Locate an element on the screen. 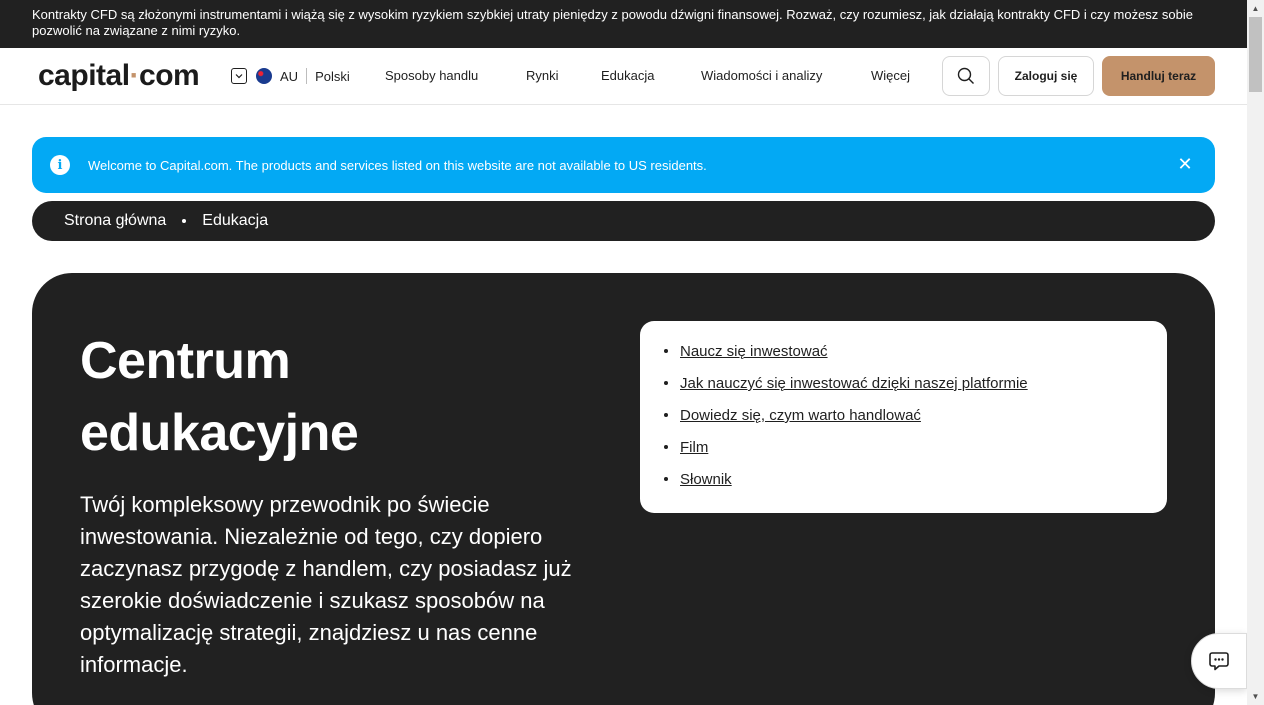 This screenshot has height=705, width=1264. link-glossary: Słownik is located at coordinates (706, 479).